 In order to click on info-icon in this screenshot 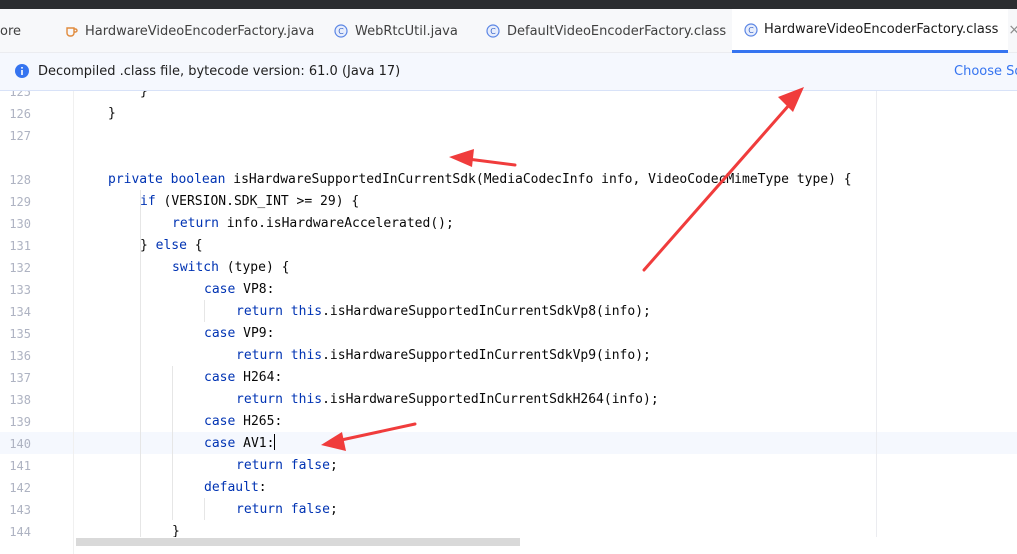, I will do `click(22, 71)`.